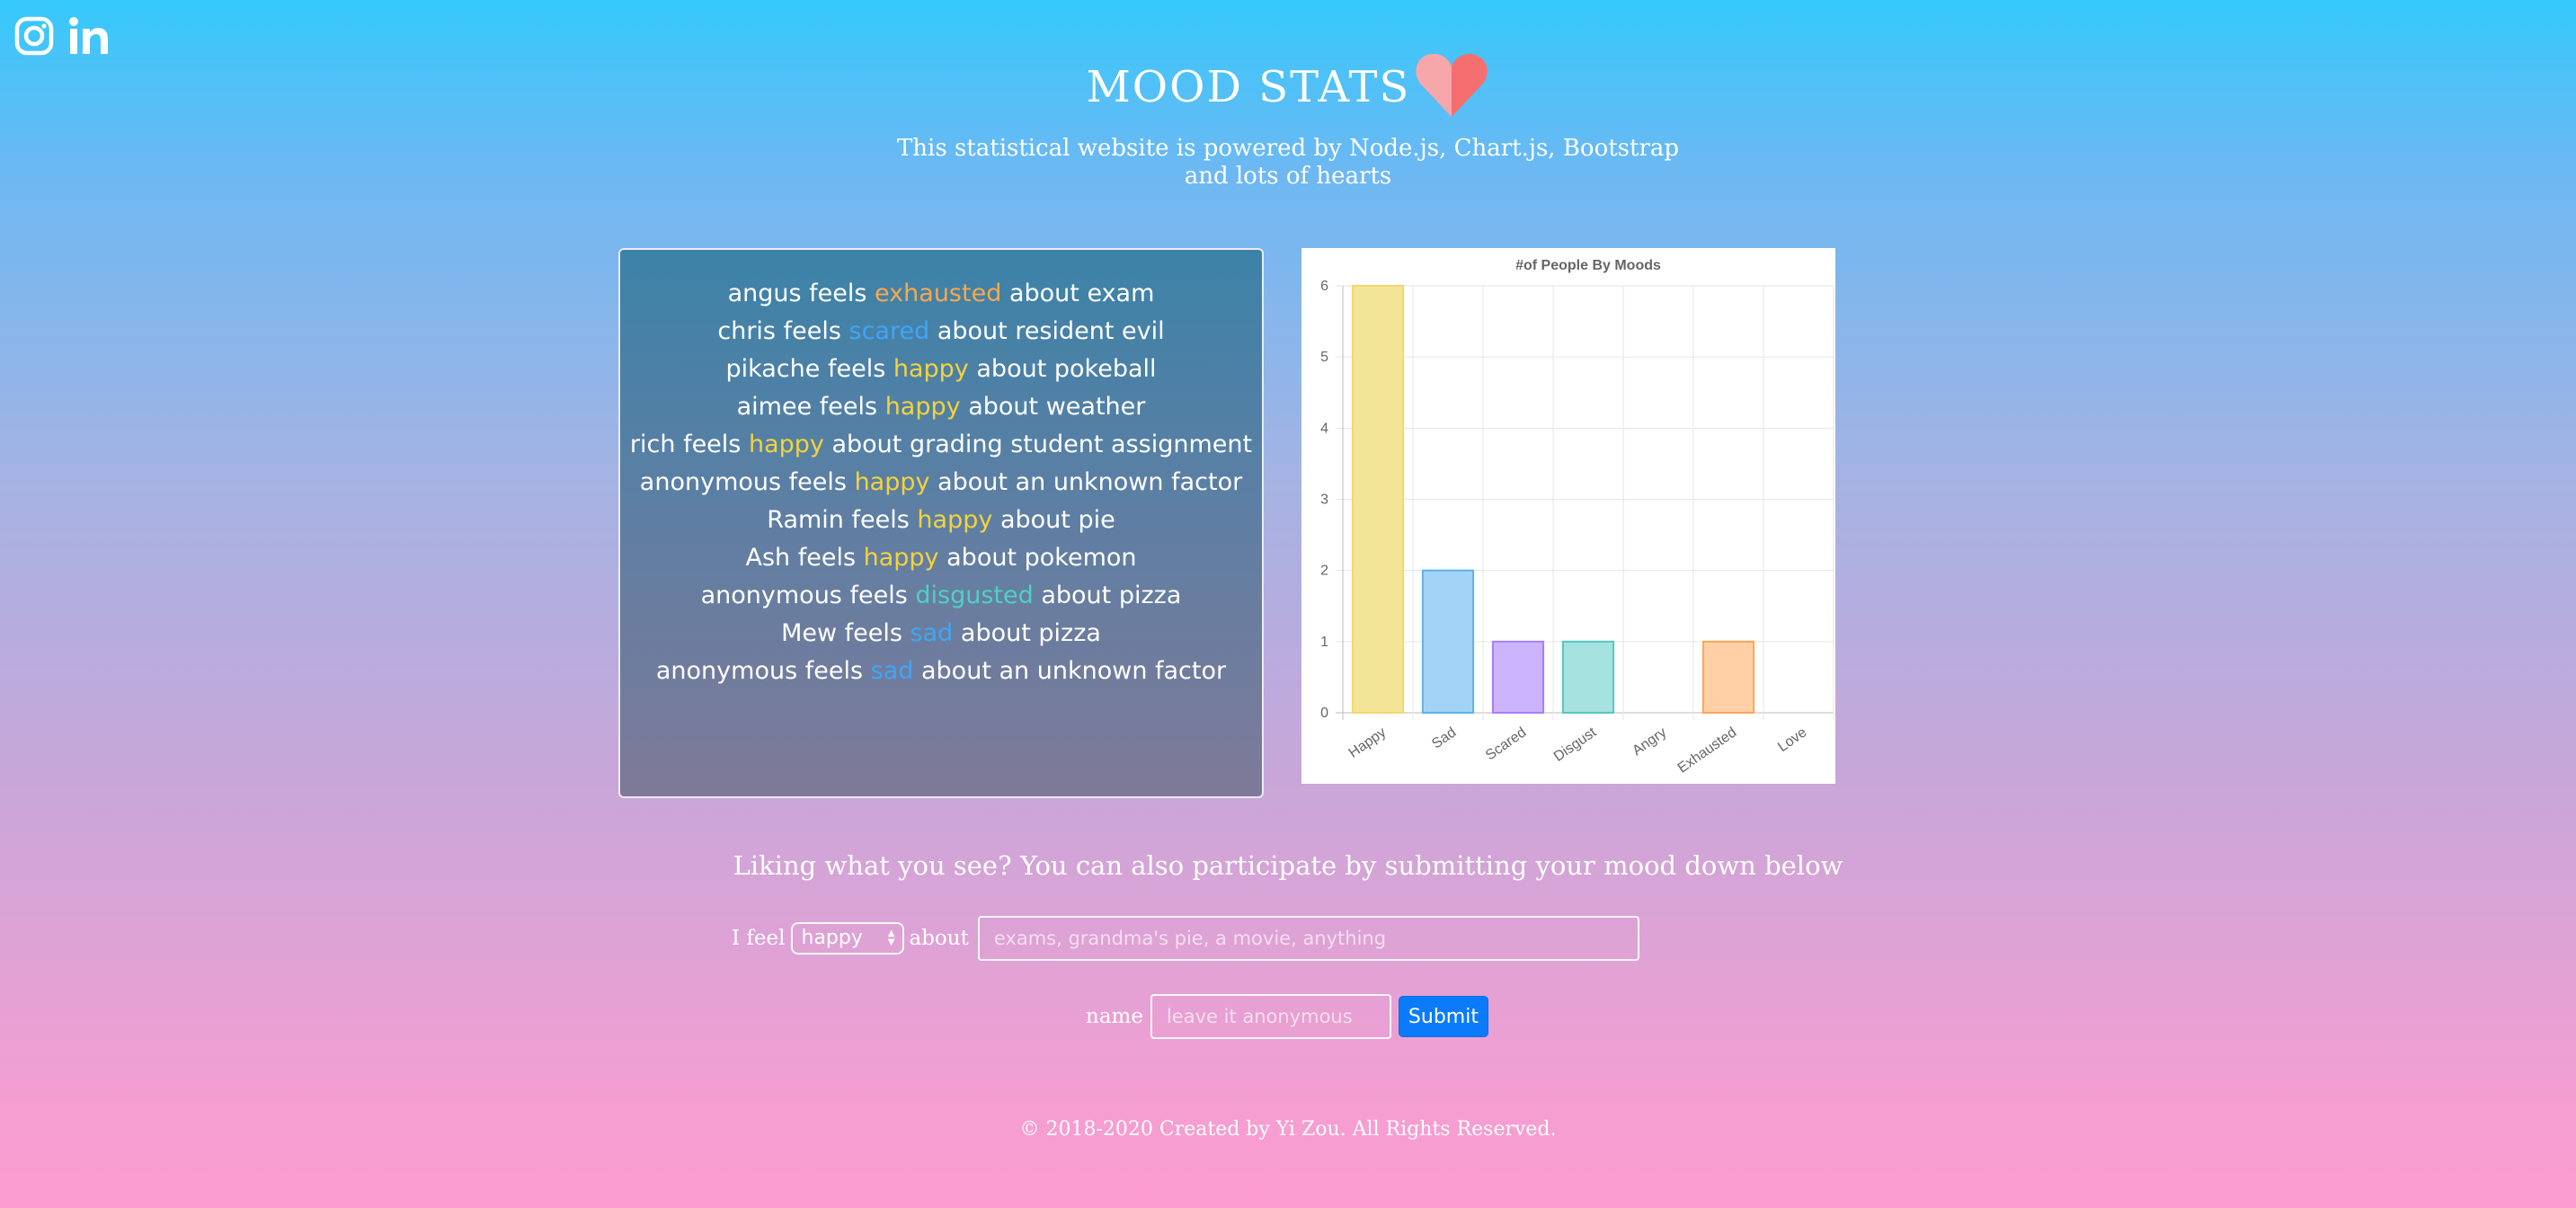  Describe the element at coordinates (1448, 641) in the screenshot. I see `bar-sad` at that location.